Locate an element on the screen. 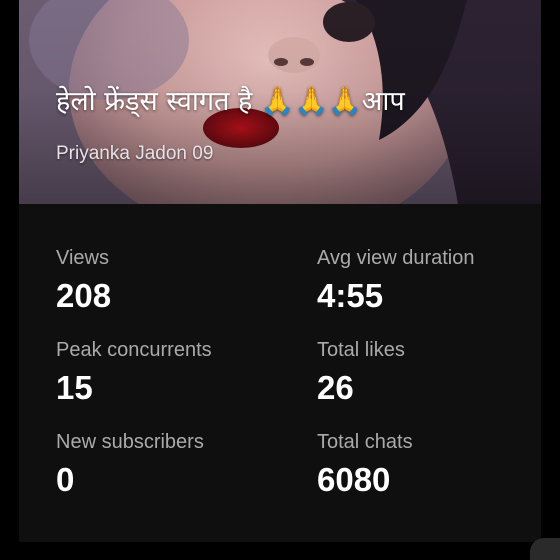 The width and height of the screenshot is (560, 560). stat-label: Views is located at coordinates (82, 258).